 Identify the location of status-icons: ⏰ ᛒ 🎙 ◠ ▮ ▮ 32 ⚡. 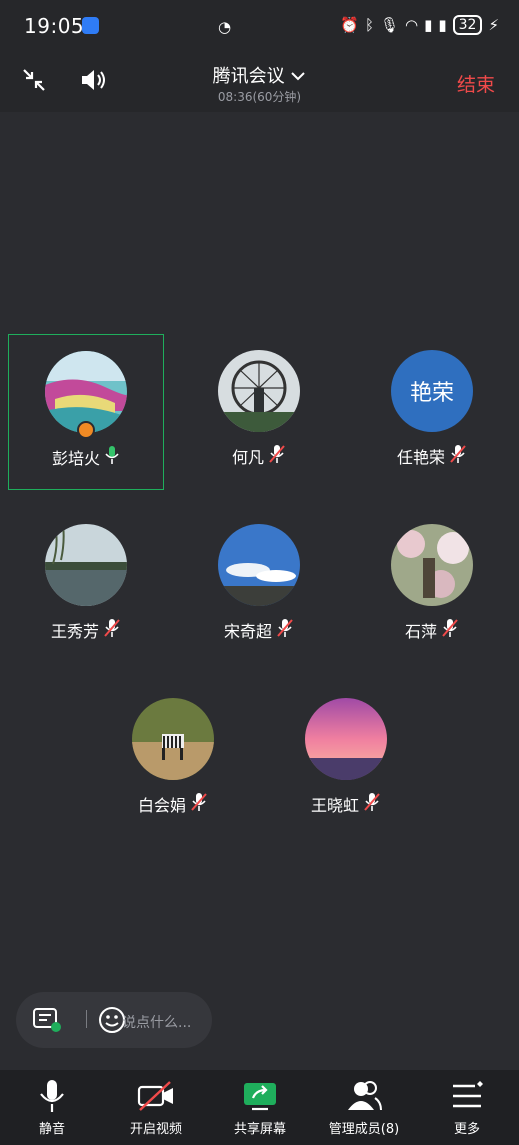
(419, 25).